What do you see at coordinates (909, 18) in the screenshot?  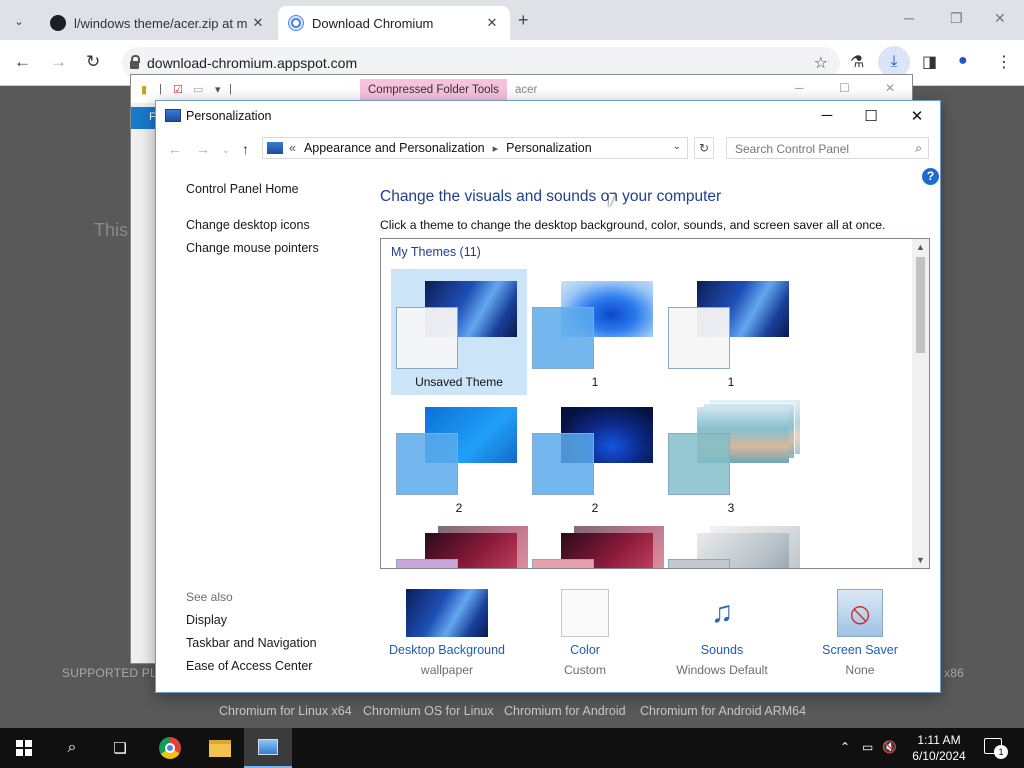 I see `browser-minimize-icon: ─` at bounding box center [909, 18].